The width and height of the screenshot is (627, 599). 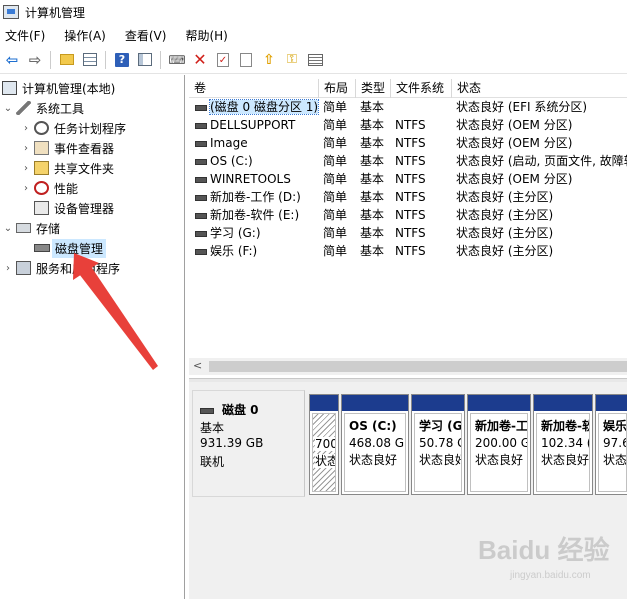 I want to click on partition-name: 新加卷-软, so click(x=565, y=426).